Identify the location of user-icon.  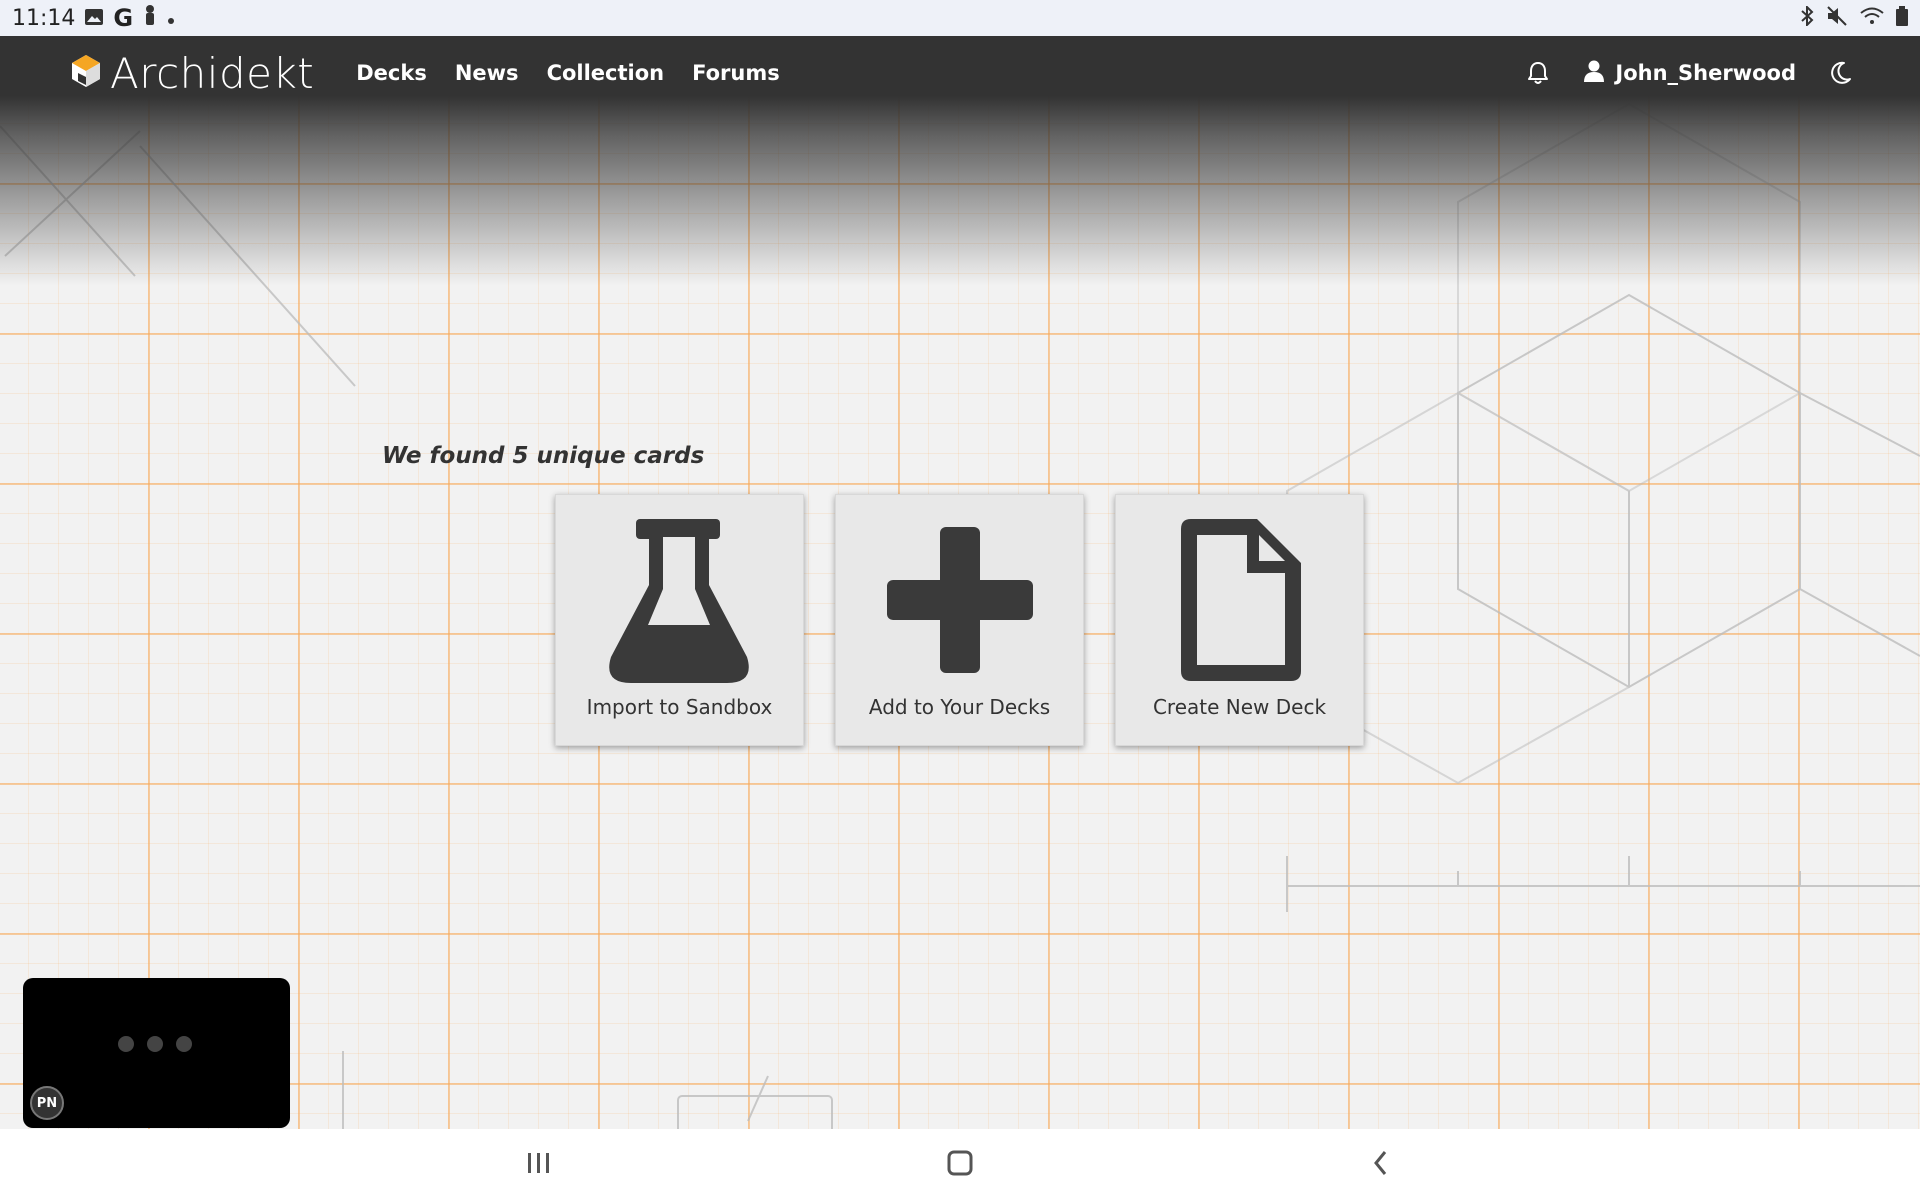
(1594, 73).